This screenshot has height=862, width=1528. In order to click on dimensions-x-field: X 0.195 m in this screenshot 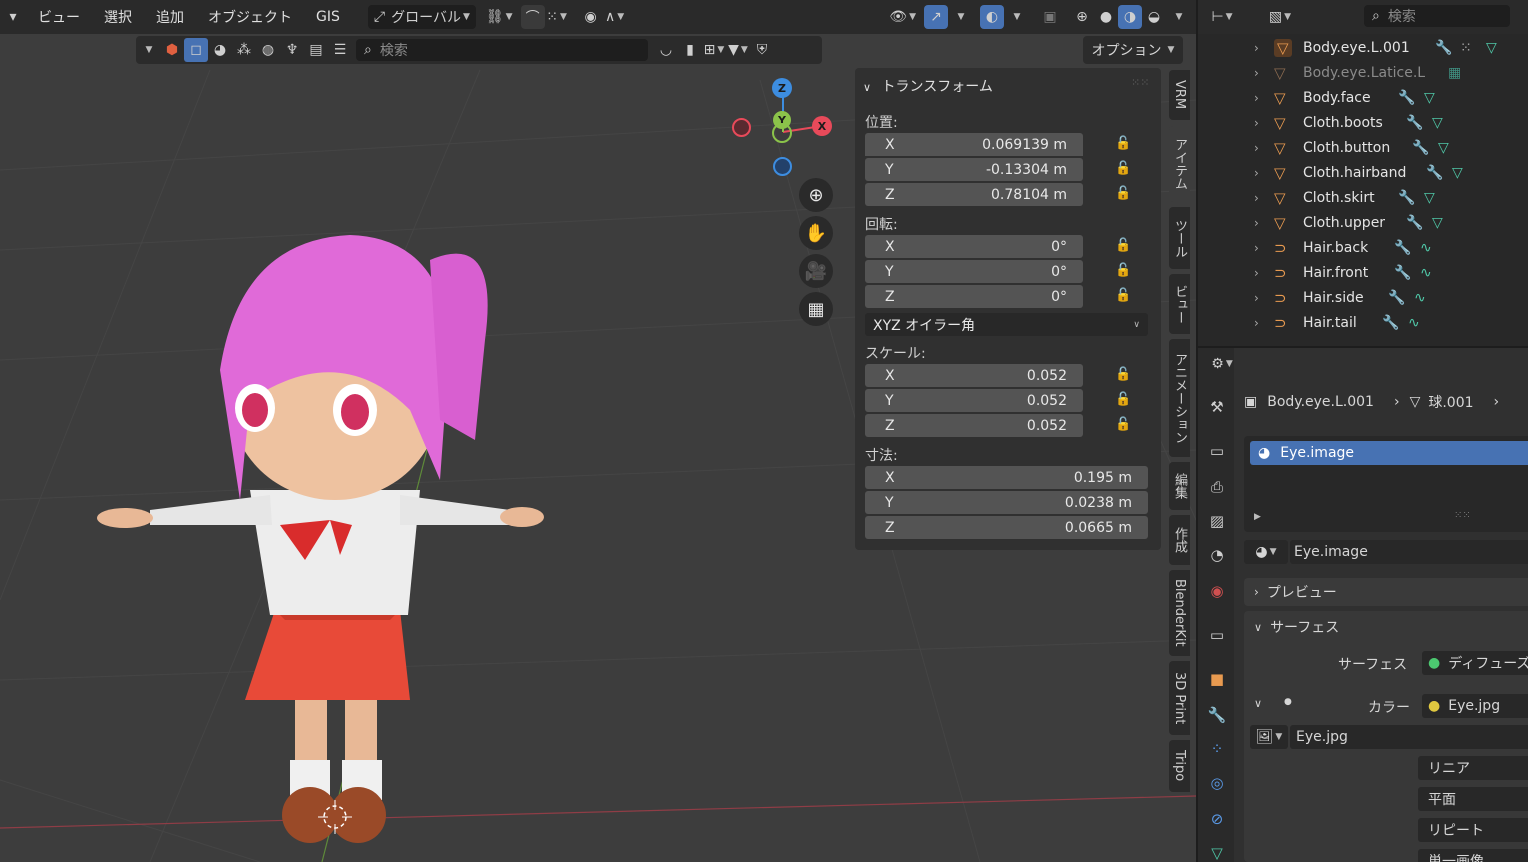, I will do `click(1006, 477)`.